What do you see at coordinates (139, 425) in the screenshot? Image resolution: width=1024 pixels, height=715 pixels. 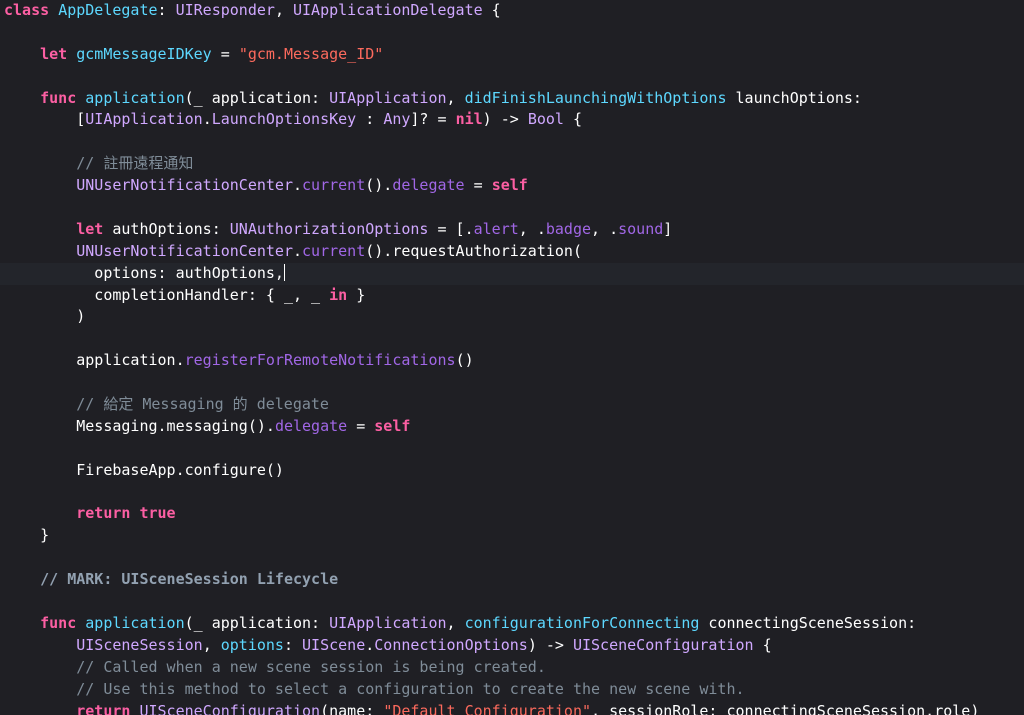 I see `code-token: Messaging.messaging().` at bounding box center [139, 425].